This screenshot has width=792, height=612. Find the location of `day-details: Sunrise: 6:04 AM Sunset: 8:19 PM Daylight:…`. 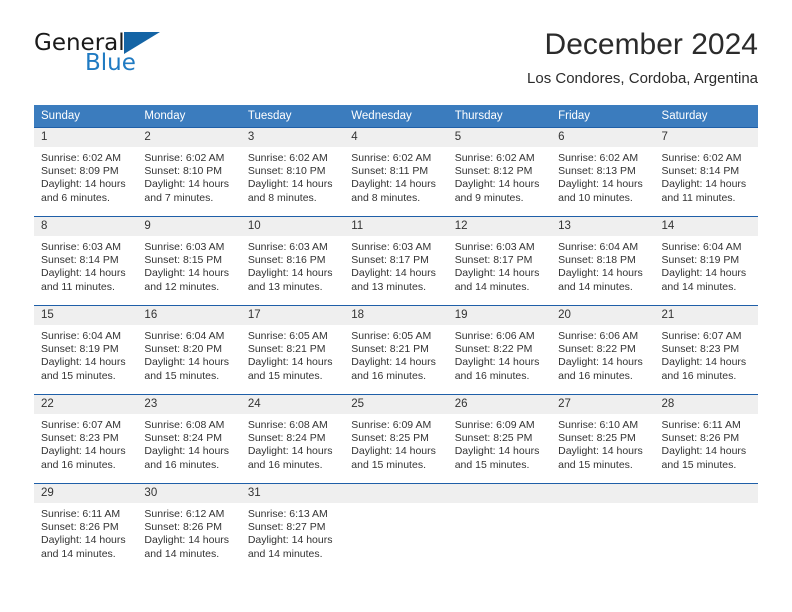

day-details: Sunrise: 6:04 AM Sunset: 8:19 PM Daylight:… is located at coordinates (706, 265).